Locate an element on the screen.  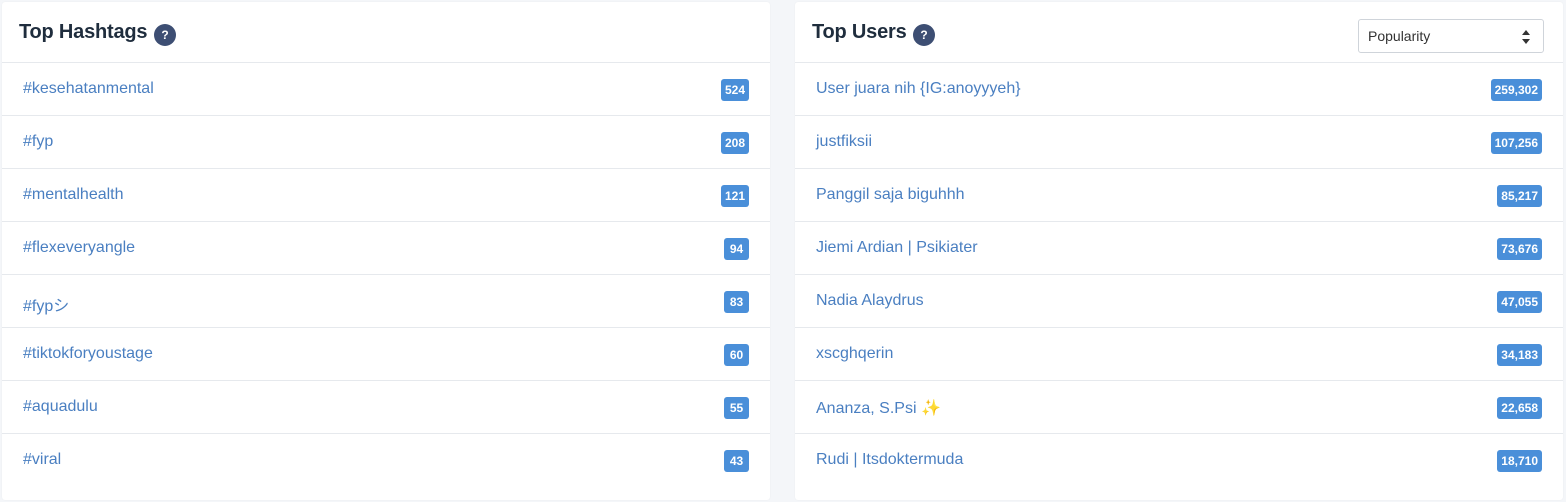
count-badge: 18,710 is located at coordinates (1519, 461).